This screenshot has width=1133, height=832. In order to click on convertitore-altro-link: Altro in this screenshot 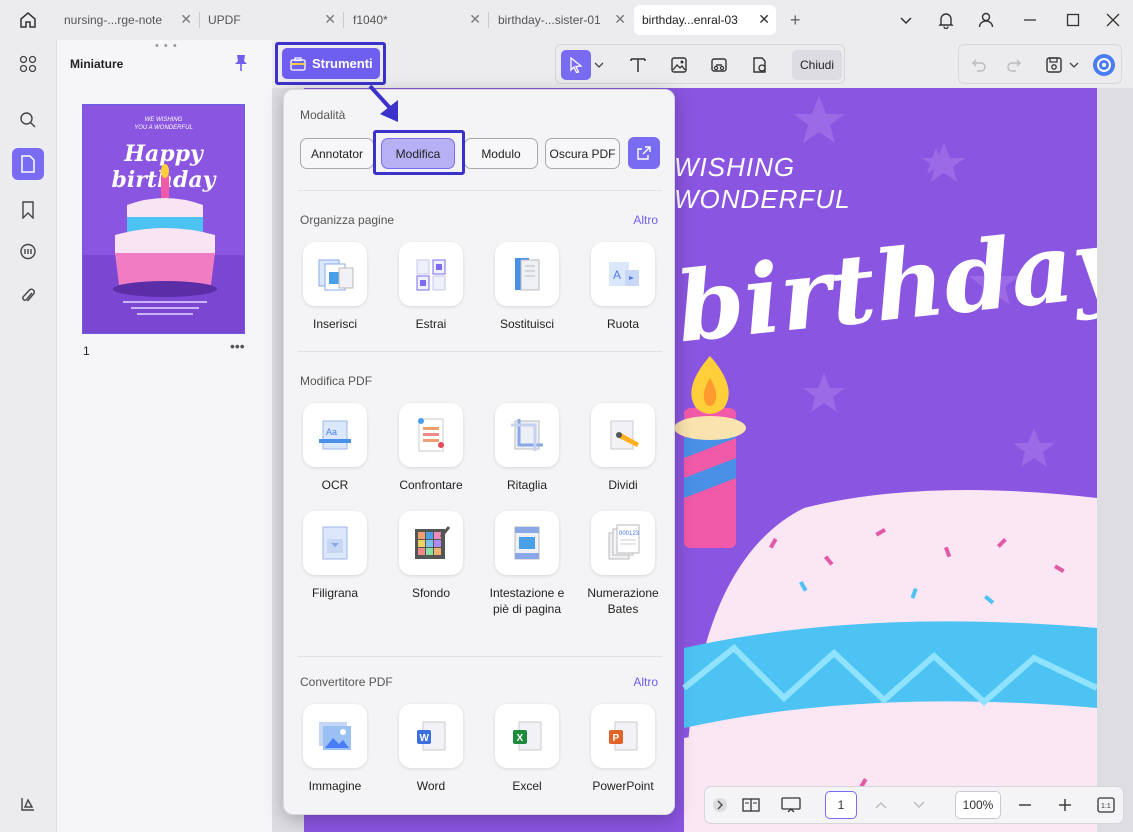, I will do `click(645, 682)`.